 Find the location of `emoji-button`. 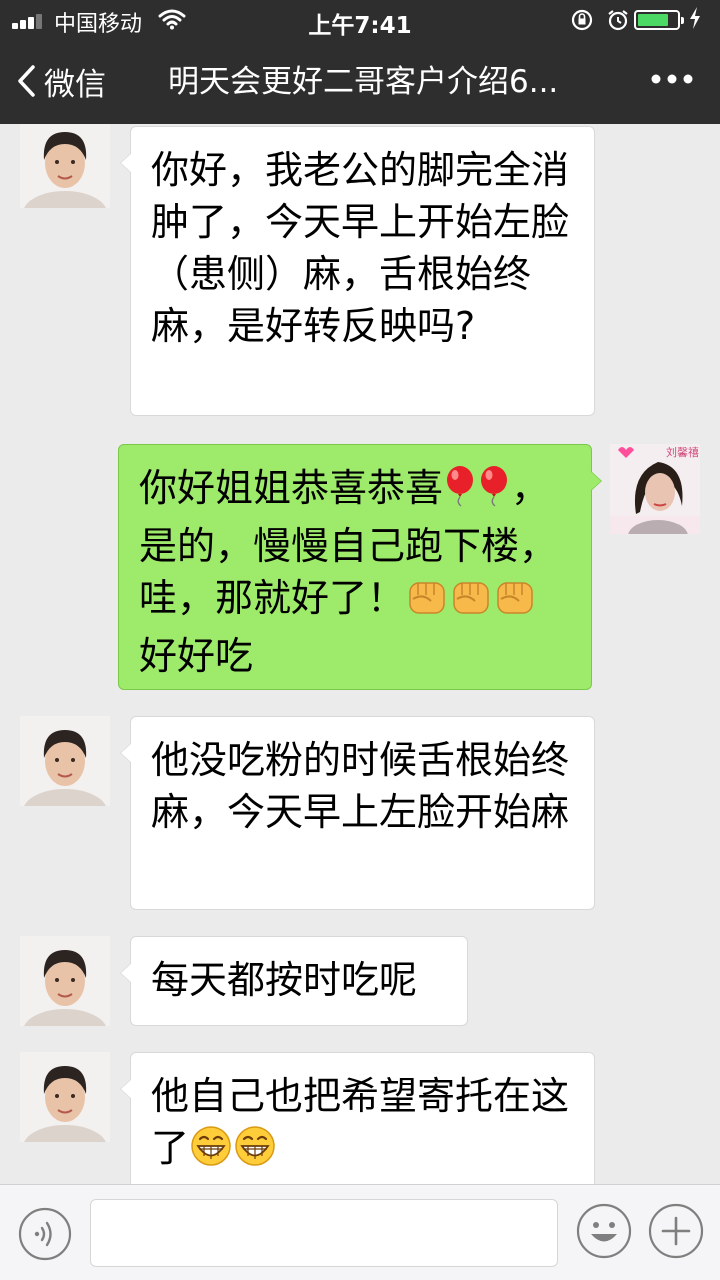

emoji-button is located at coordinates (604, 1233).